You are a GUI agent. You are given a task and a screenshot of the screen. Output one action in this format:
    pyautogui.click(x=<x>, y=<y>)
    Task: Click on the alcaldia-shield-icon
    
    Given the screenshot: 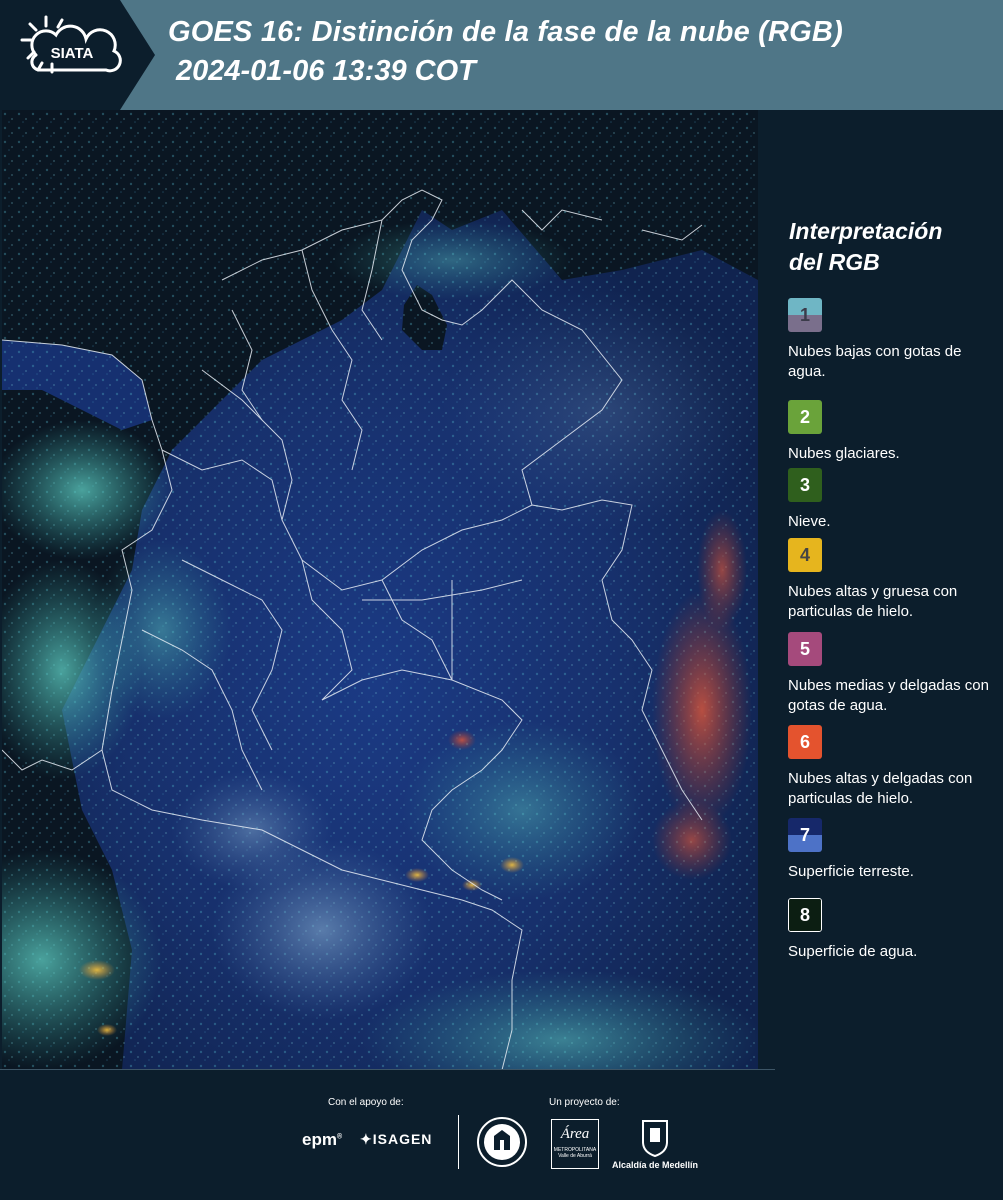 What is the action you would take?
    pyautogui.click(x=655, y=1140)
    